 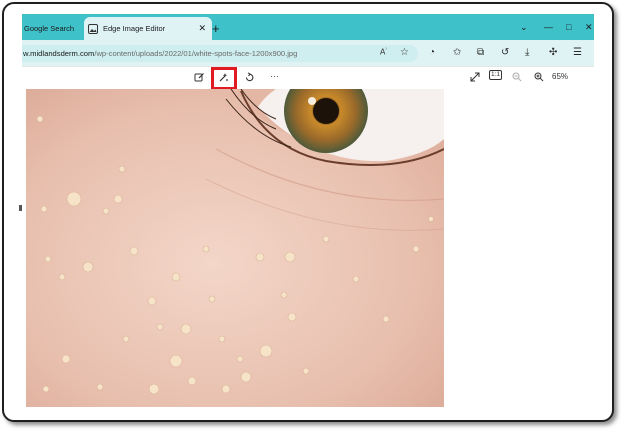 What do you see at coordinates (539, 77) in the screenshot?
I see `zoom-in-icon` at bounding box center [539, 77].